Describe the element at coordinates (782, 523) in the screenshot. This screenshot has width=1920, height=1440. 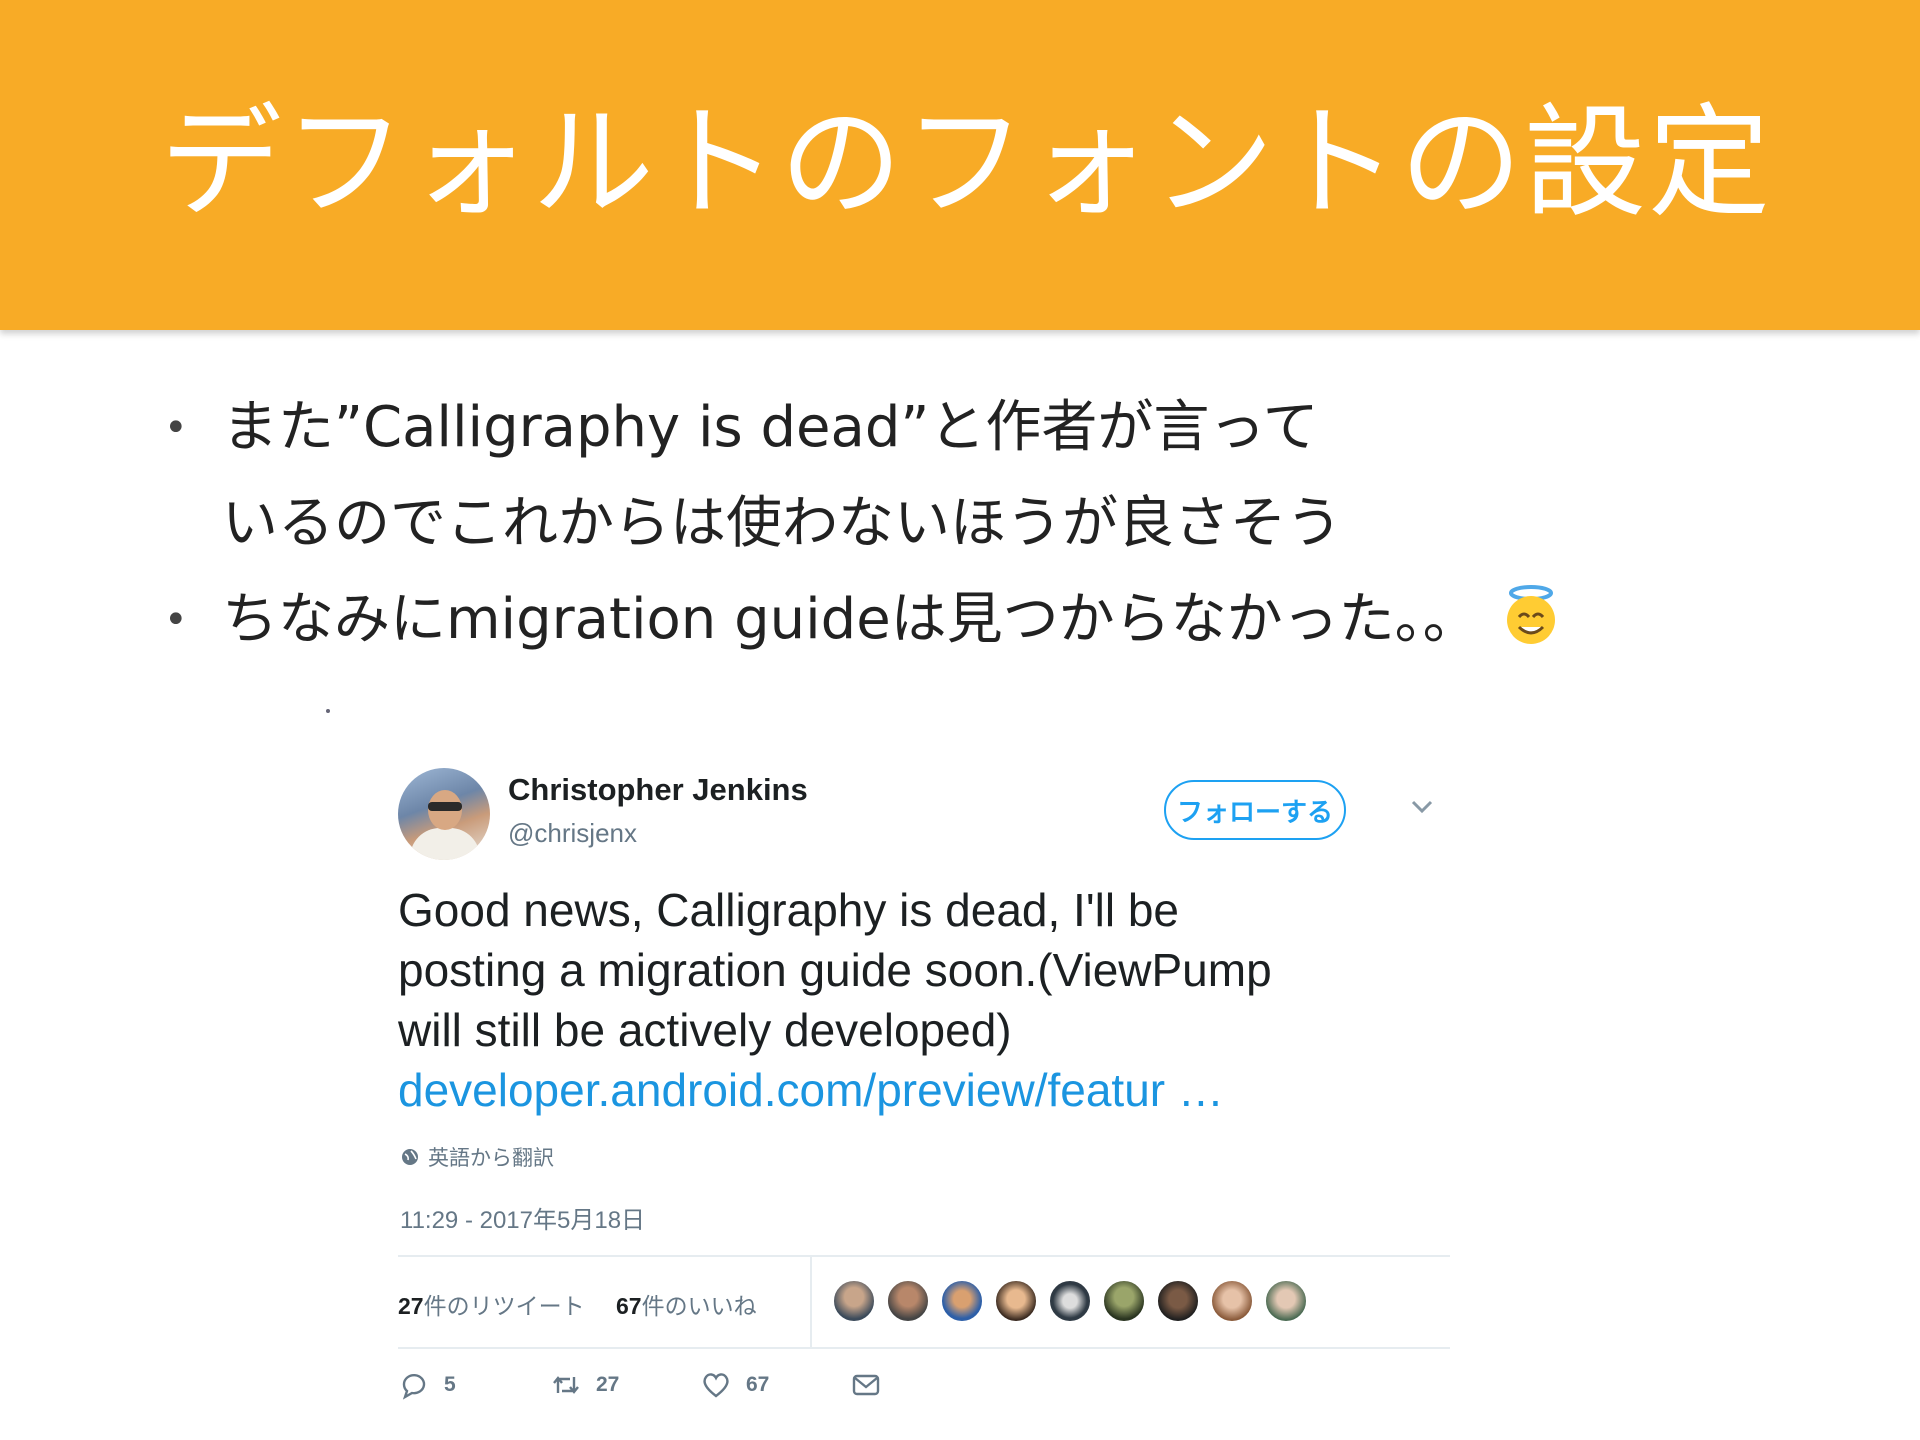
I see `bullet-1-line-2: いるのでこれからは使わないほうが良さそう` at that location.